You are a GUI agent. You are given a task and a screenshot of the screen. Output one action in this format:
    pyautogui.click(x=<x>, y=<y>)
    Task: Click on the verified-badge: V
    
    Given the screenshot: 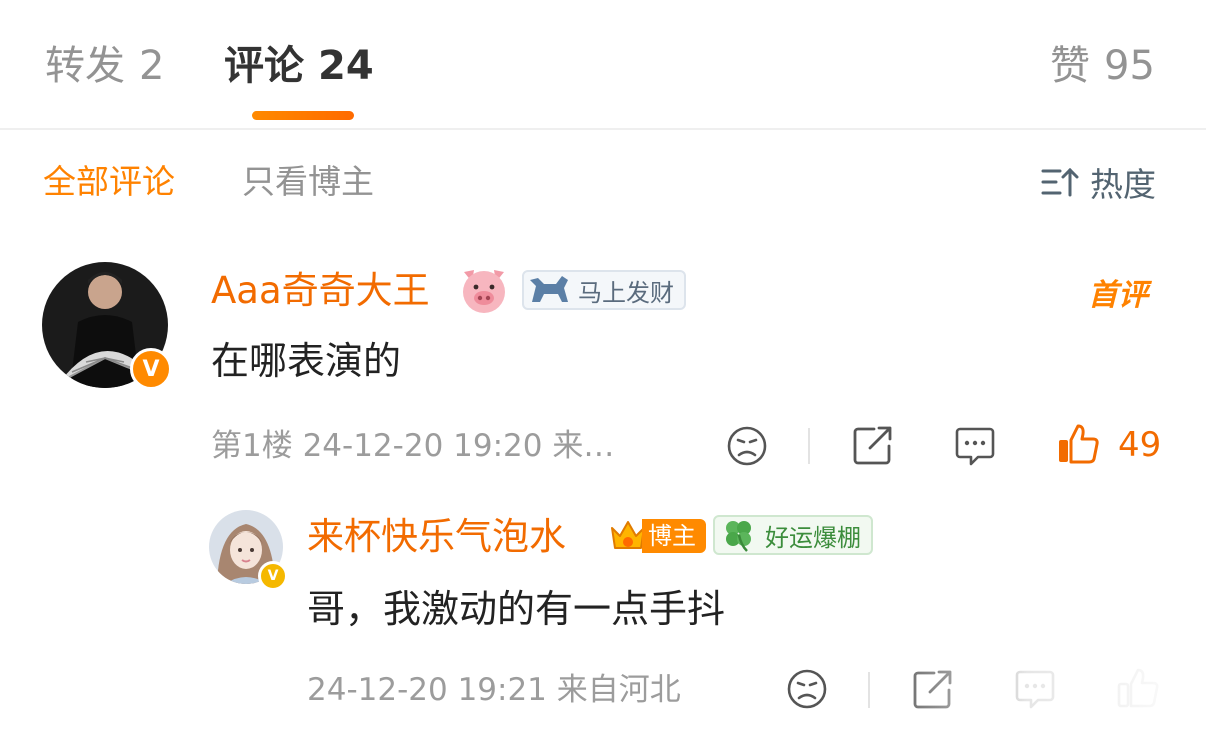 What is the action you would take?
    pyautogui.click(x=151, y=369)
    